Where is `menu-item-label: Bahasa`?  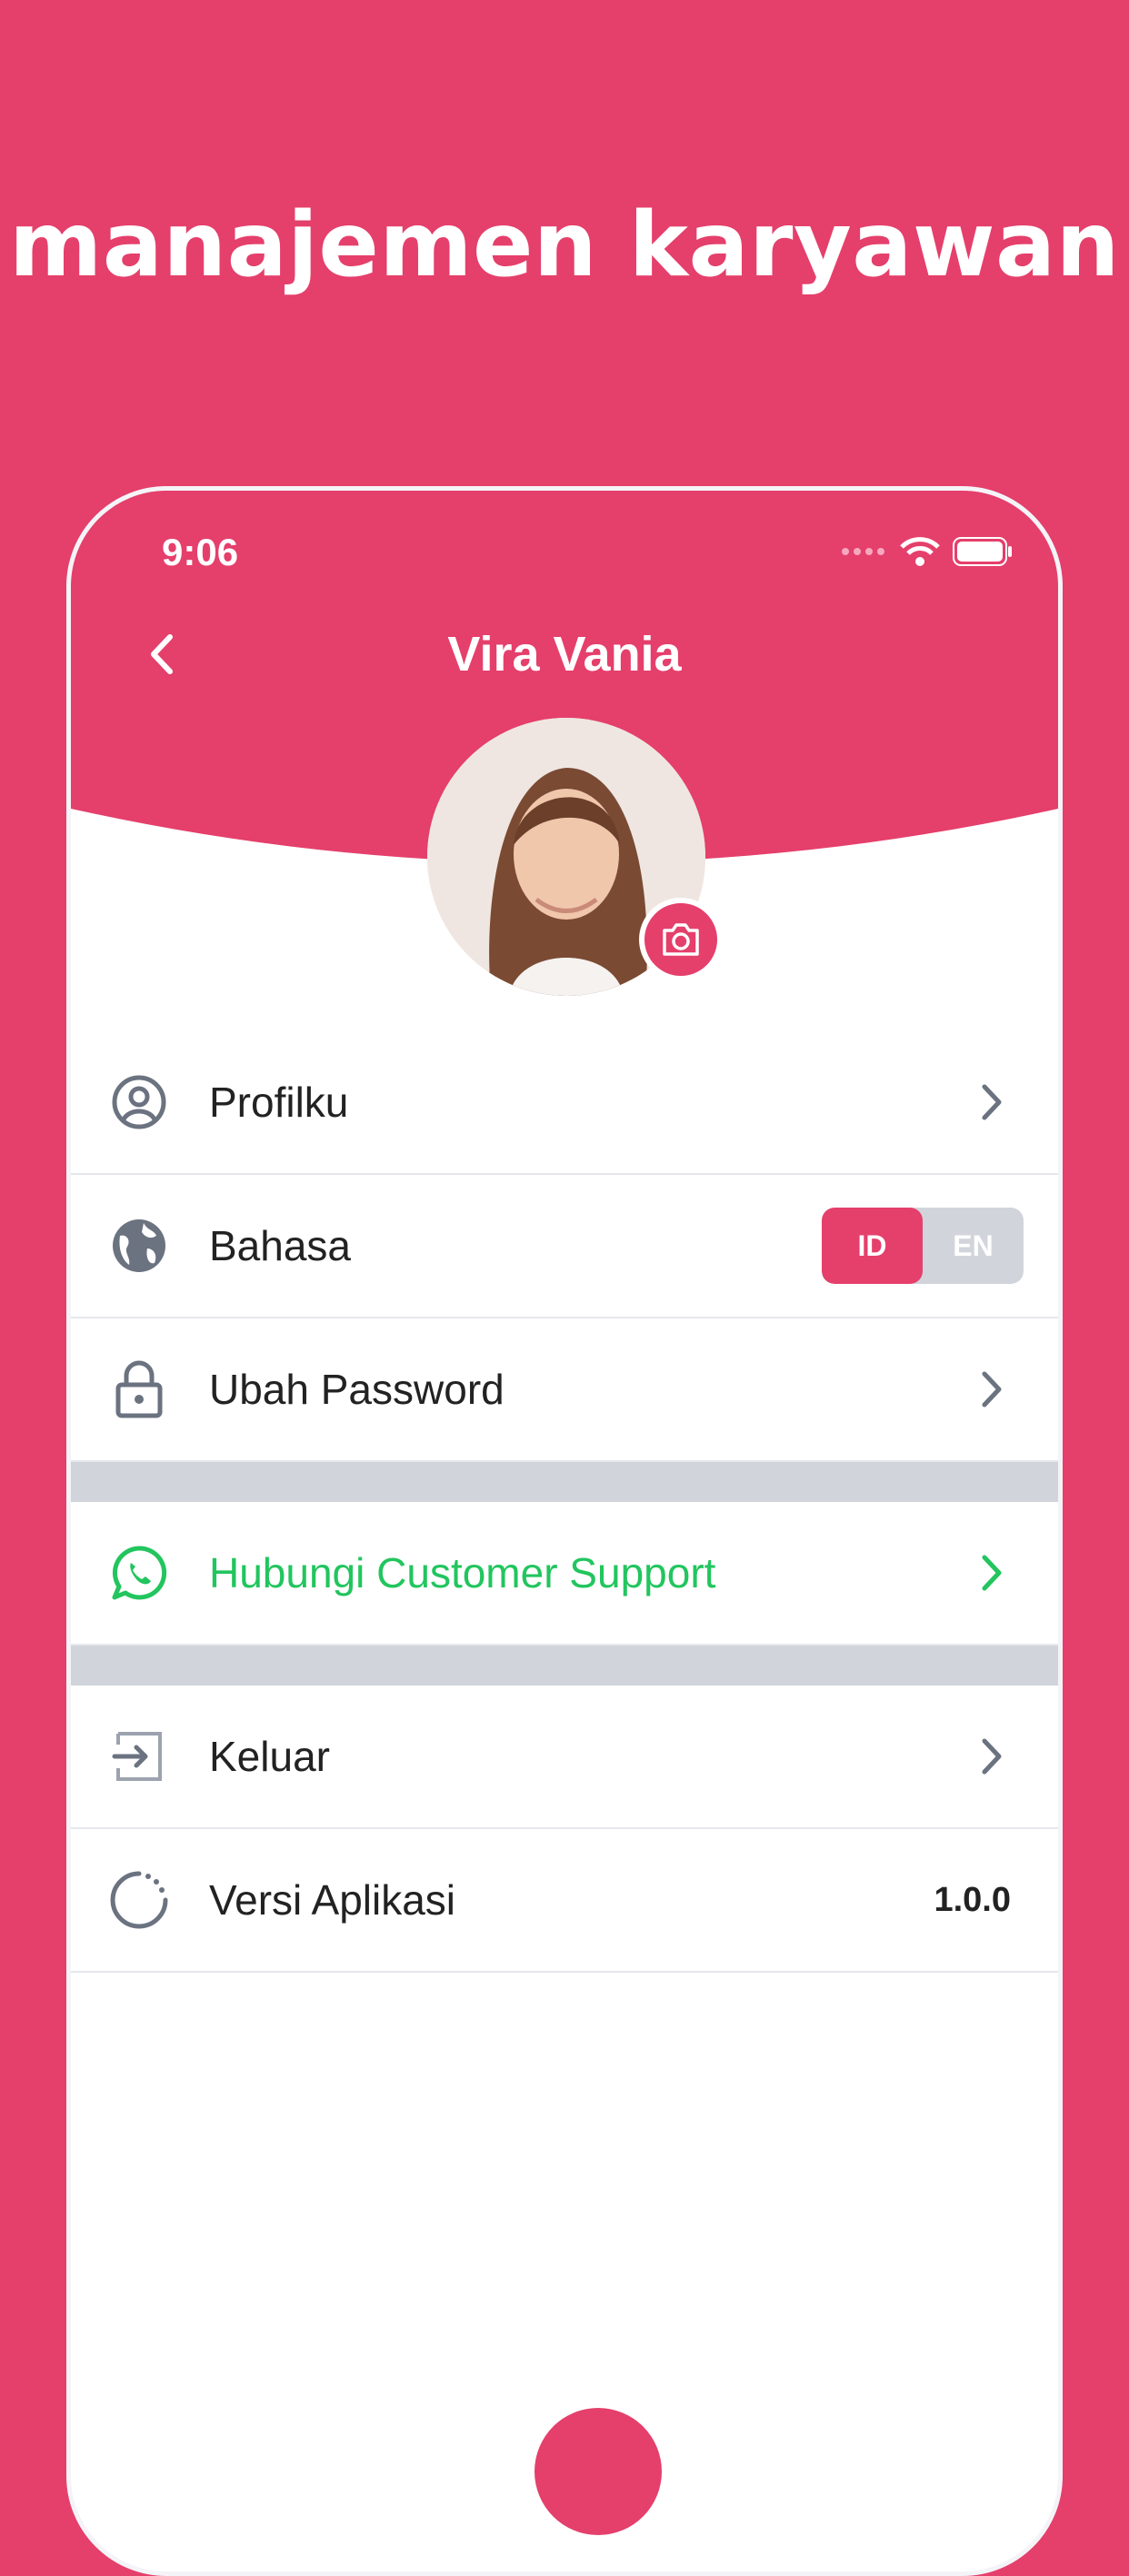
menu-item-label: Bahasa is located at coordinates (280, 1245).